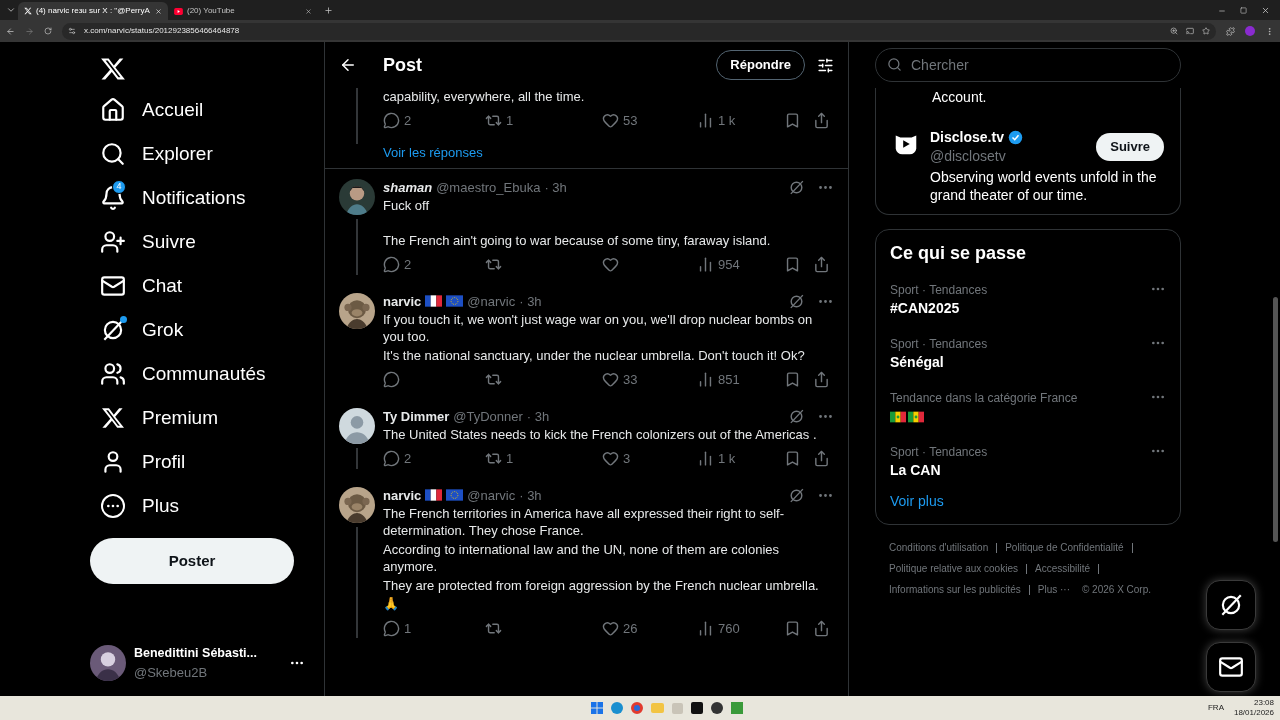 The height and width of the screenshot is (720, 1280). Describe the element at coordinates (192, 506) in the screenshot. I see `nav-item: Plus` at that location.